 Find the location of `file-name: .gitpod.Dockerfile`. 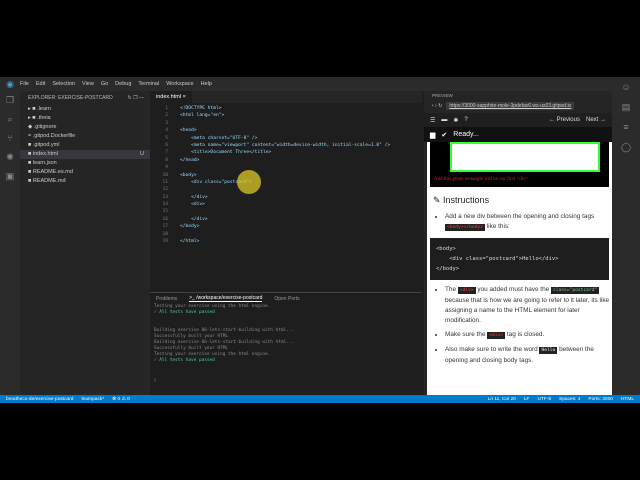

file-name: .gitpod.Dockerfile is located at coordinates (54, 136).